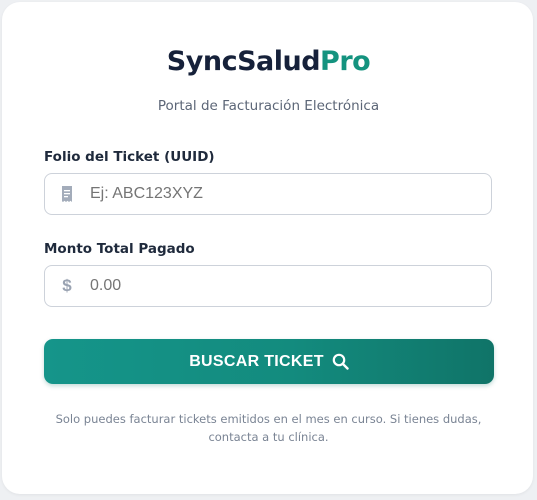 This screenshot has width=537, height=500. I want to click on search-ticket-button: BUSCAR TICKET, so click(269, 361).